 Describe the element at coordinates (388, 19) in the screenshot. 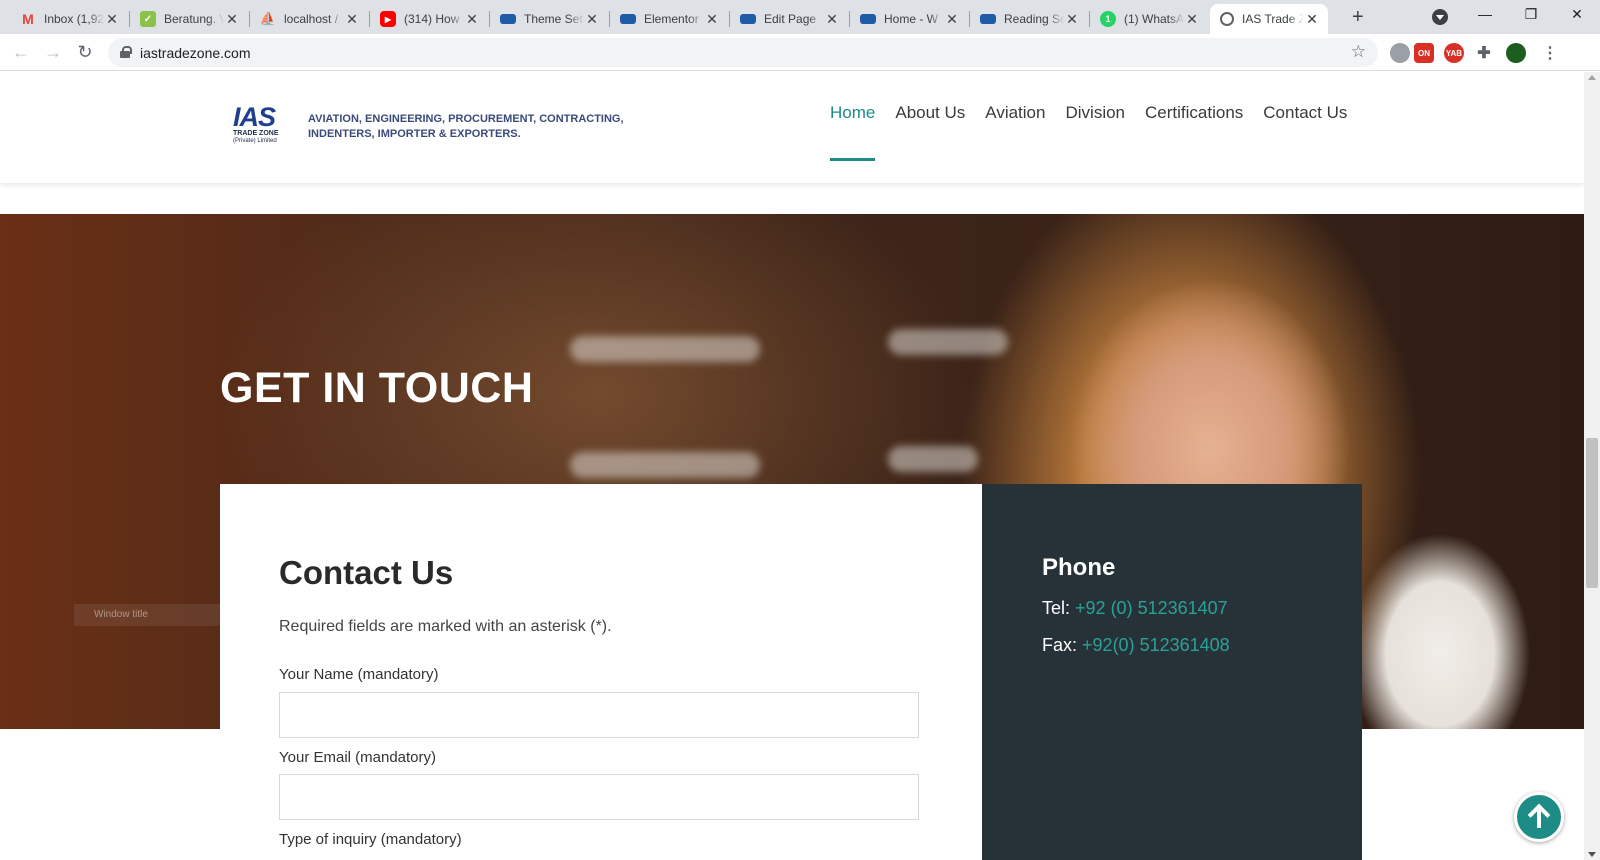

I see `youtube-icon: ▶` at that location.